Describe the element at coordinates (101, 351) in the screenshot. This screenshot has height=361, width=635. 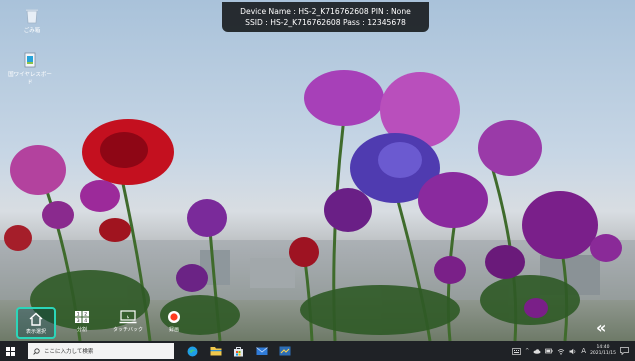
I see `taskbar-search-box: ここに入力して検索` at that location.